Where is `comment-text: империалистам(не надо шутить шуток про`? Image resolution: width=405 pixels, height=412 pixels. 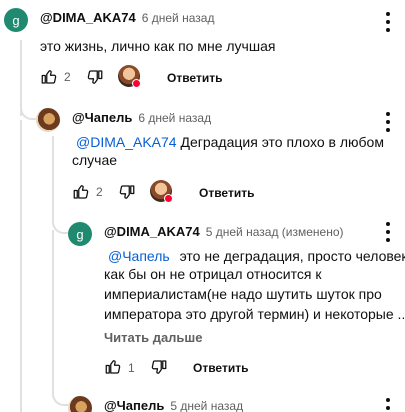
comment-text: империалистам(не надо шутить шуток про is located at coordinates (243, 294).